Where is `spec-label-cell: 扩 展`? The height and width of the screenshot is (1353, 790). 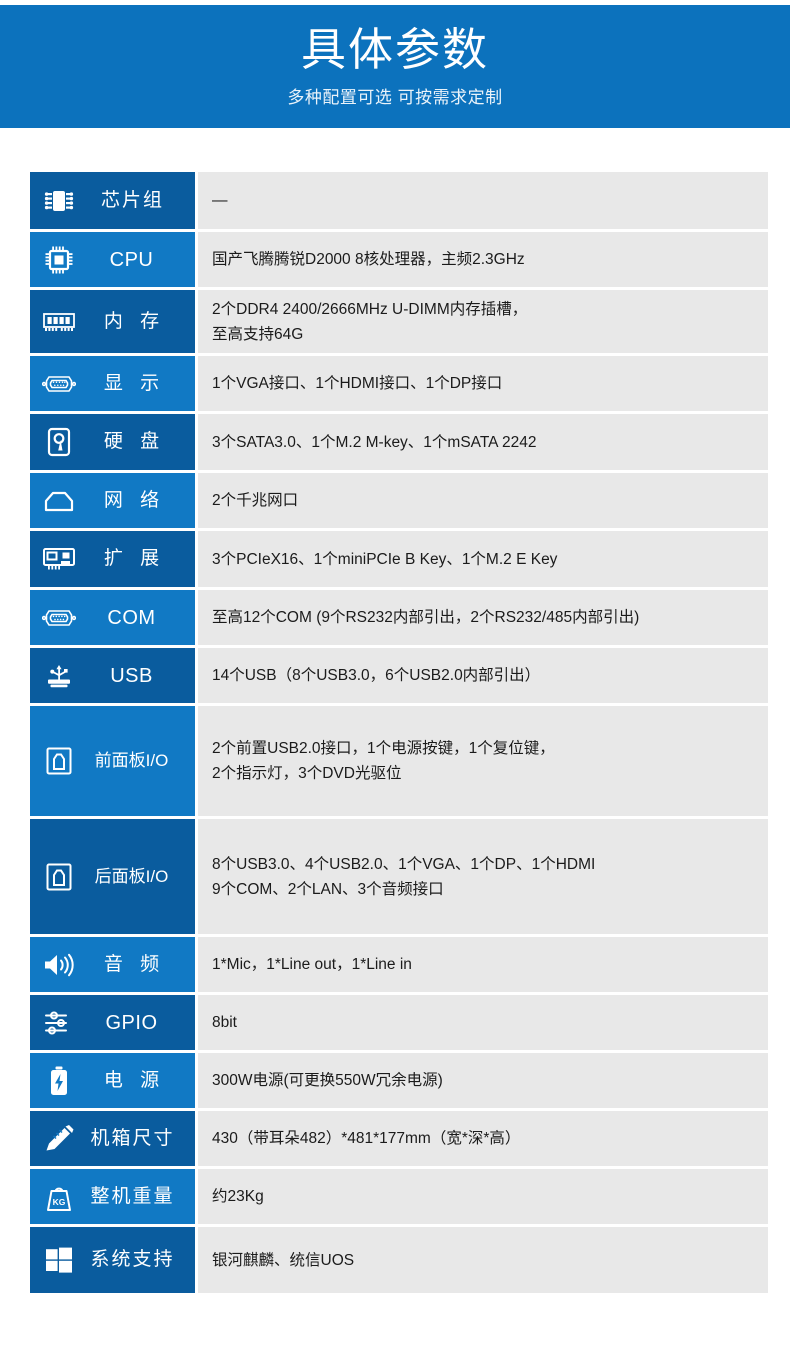
spec-label-cell: 扩 展 is located at coordinates (112, 559).